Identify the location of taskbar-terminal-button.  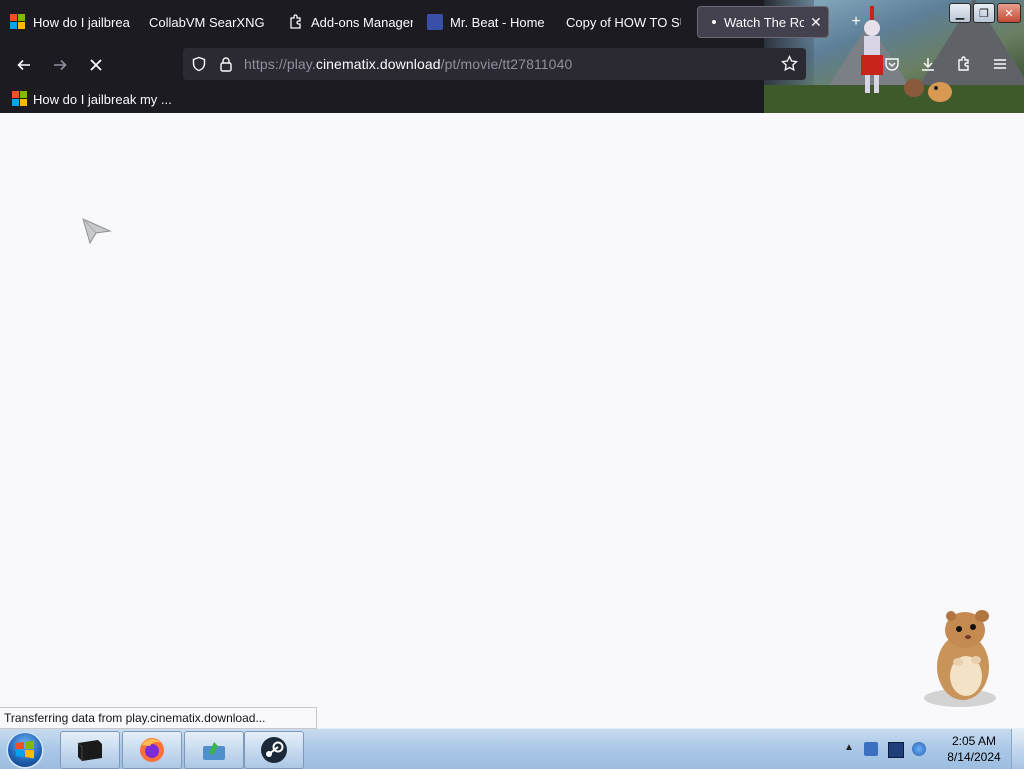
(90, 750).